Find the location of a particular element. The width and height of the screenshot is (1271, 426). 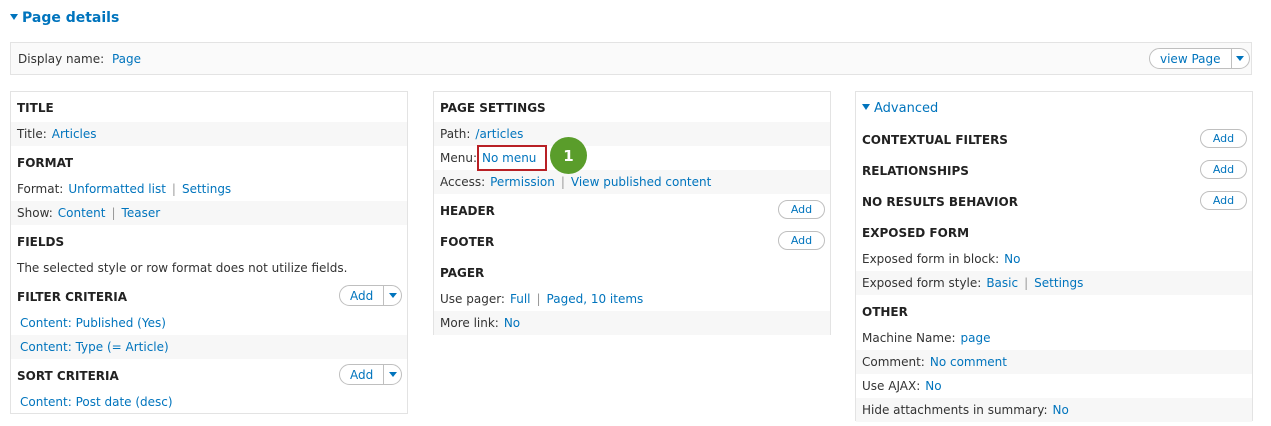

page-settings-section-heading: PAGE SETTINGS is located at coordinates (632, 108).